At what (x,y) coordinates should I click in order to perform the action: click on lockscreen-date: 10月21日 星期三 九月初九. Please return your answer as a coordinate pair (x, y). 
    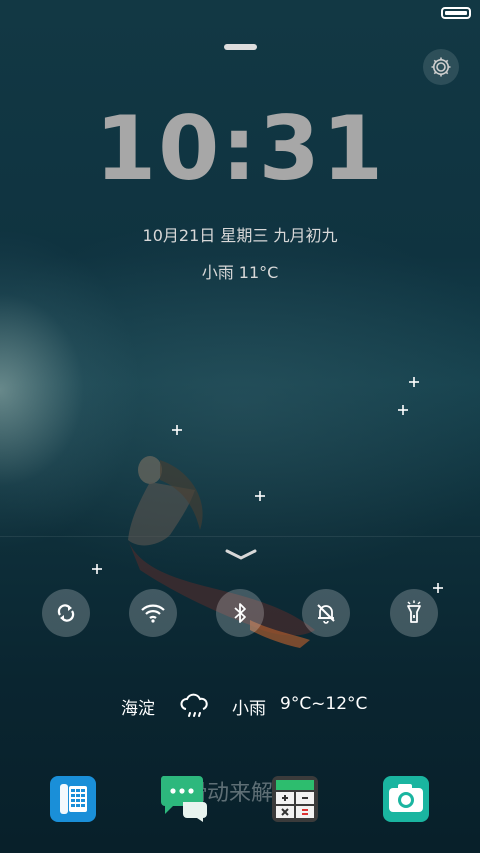
    Looking at the image, I should click on (240, 235).